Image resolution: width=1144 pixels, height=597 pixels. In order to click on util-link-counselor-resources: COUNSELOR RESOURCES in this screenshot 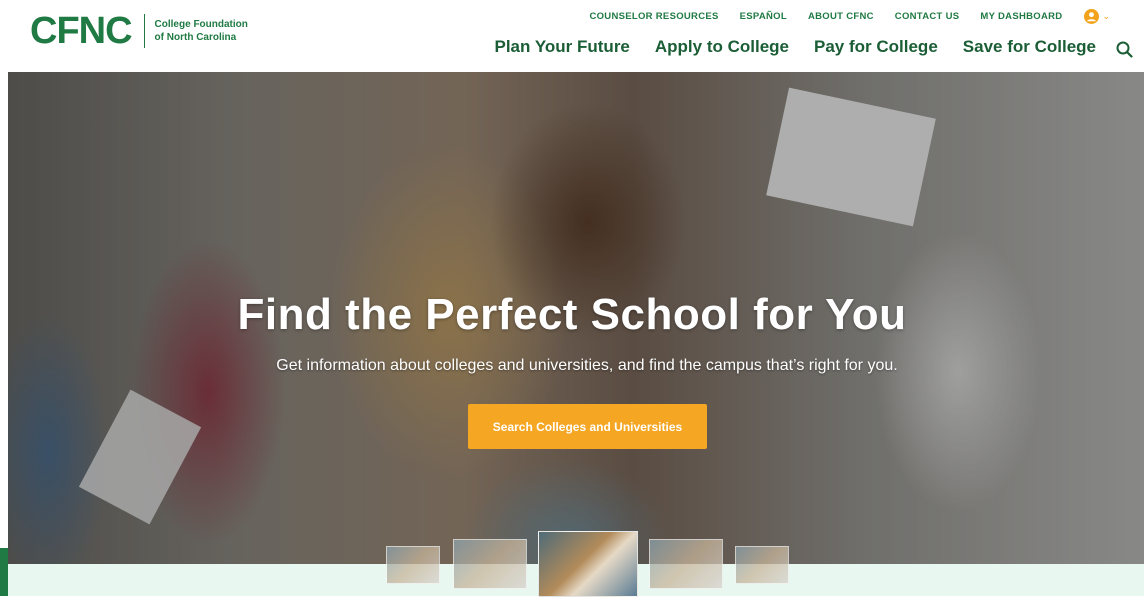, I will do `click(653, 16)`.